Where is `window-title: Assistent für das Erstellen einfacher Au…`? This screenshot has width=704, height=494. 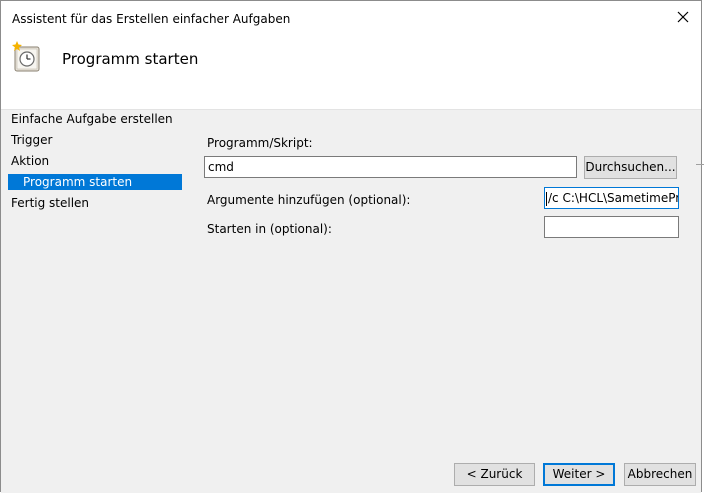 window-title: Assistent für das Erstellen einfacher Au… is located at coordinates (151, 19).